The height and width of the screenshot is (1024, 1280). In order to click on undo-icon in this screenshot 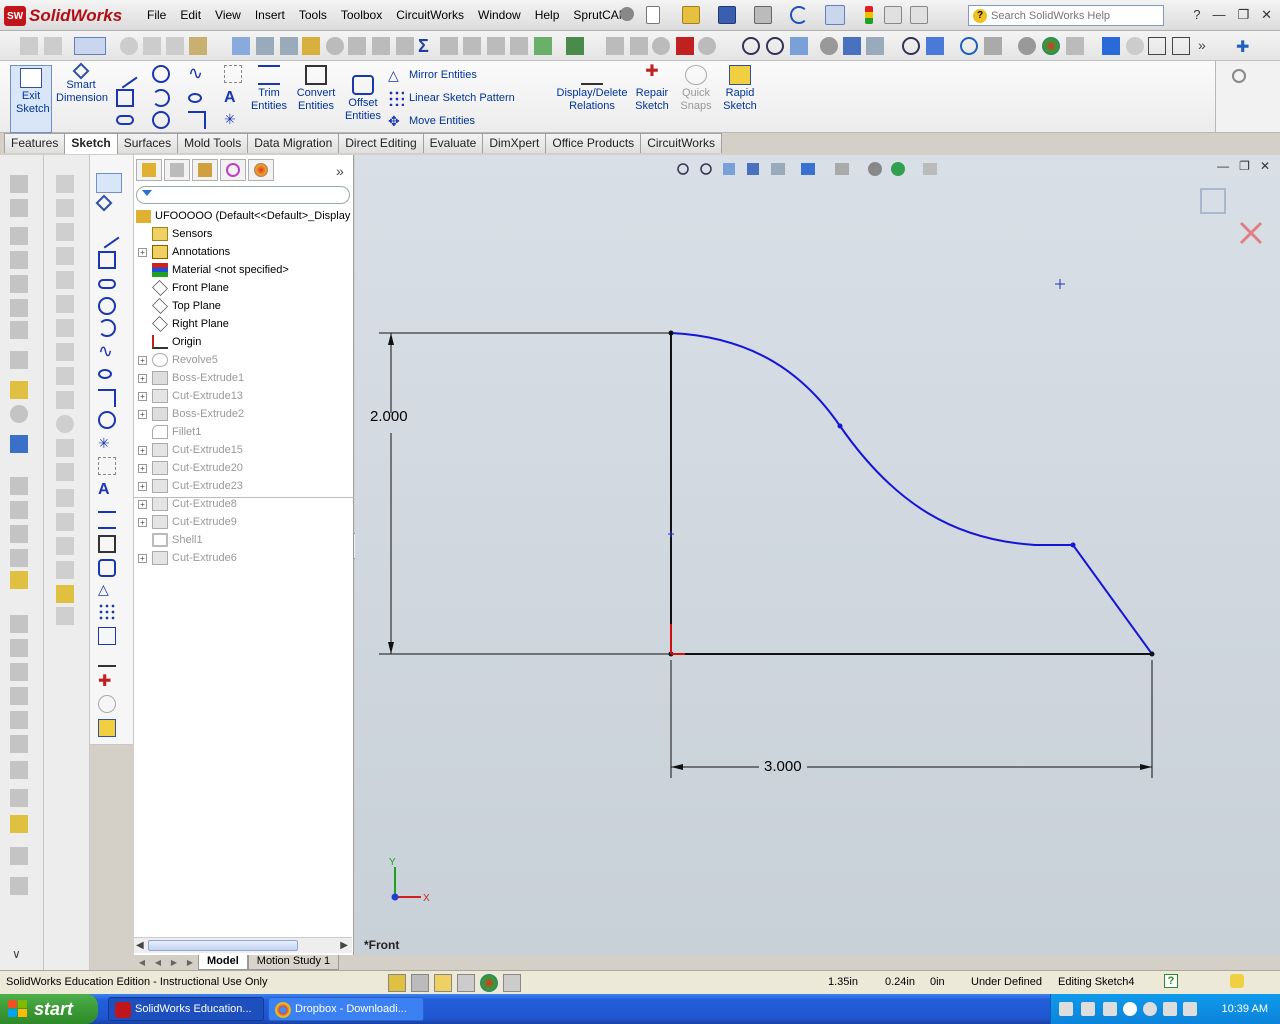, I will do `click(799, 15)`.